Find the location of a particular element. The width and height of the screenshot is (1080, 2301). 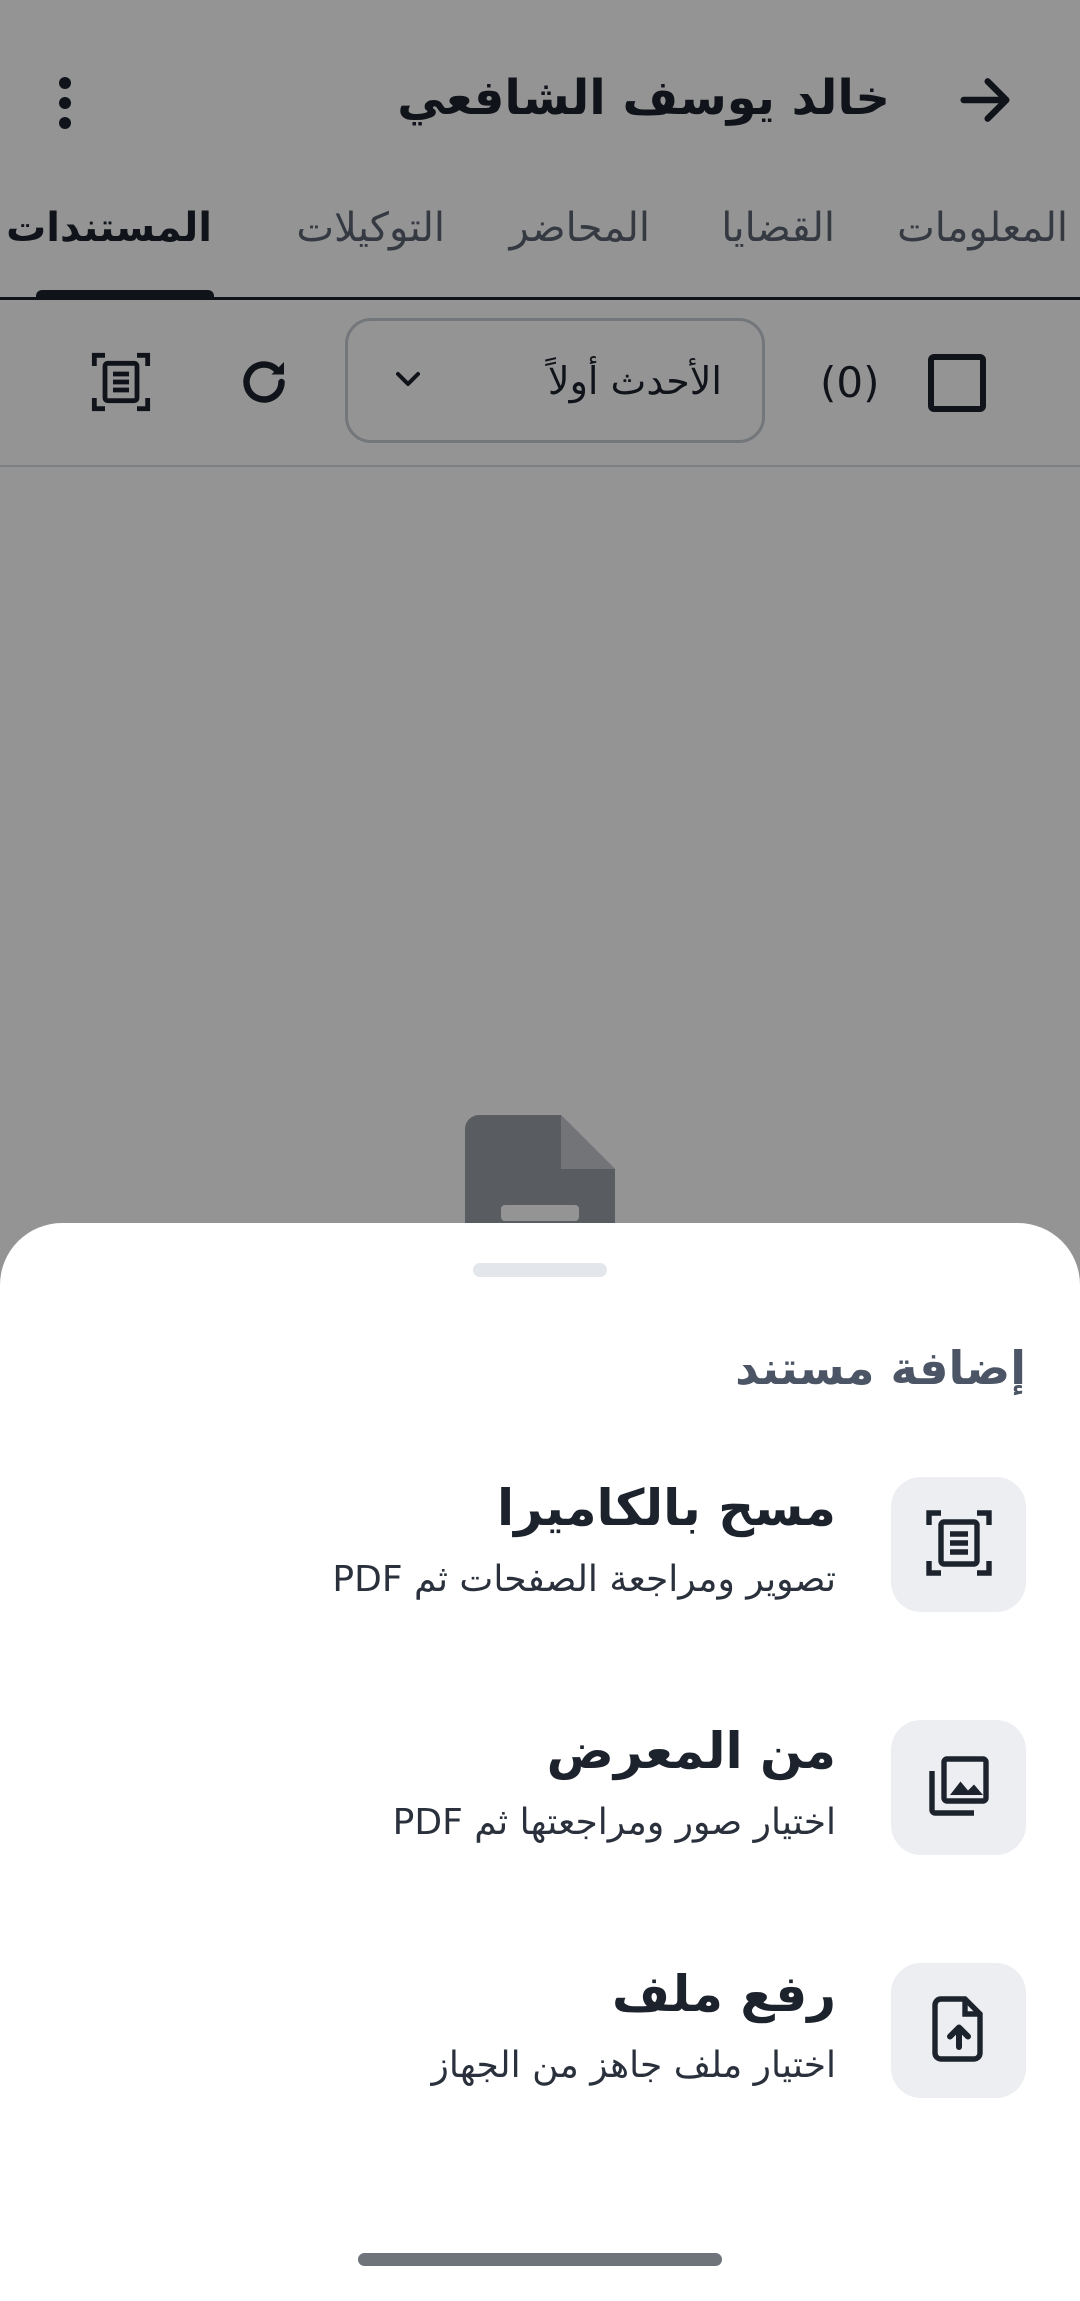

option-subtitle: اختيار صور ومراجعتها ثم PDF is located at coordinates (614, 1822).